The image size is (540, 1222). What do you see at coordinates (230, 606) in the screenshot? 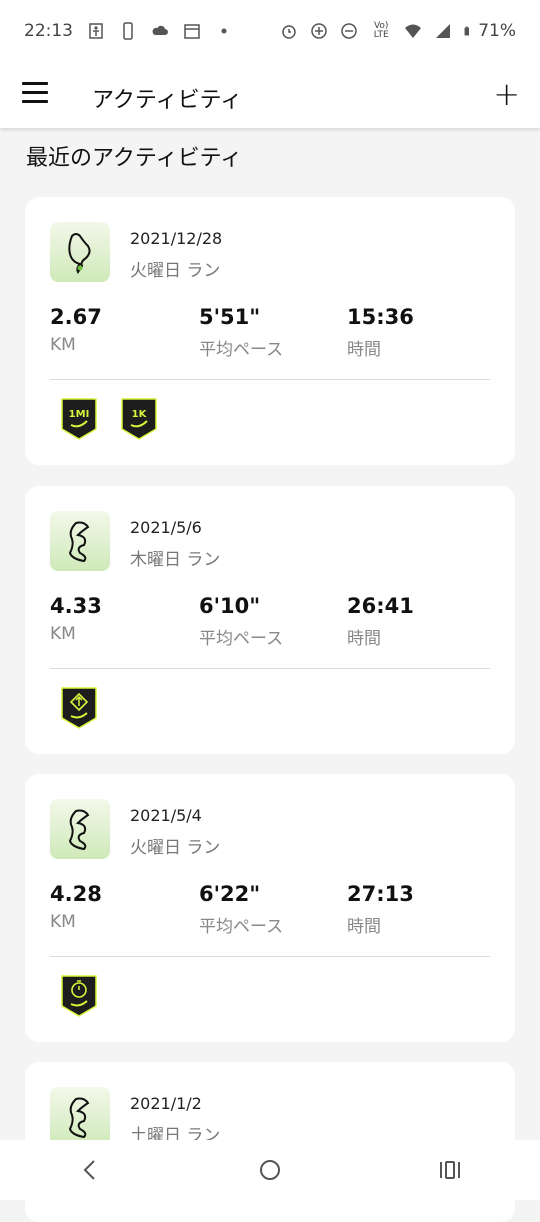
I see `pace-value: 6'10"` at bounding box center [230, 606].